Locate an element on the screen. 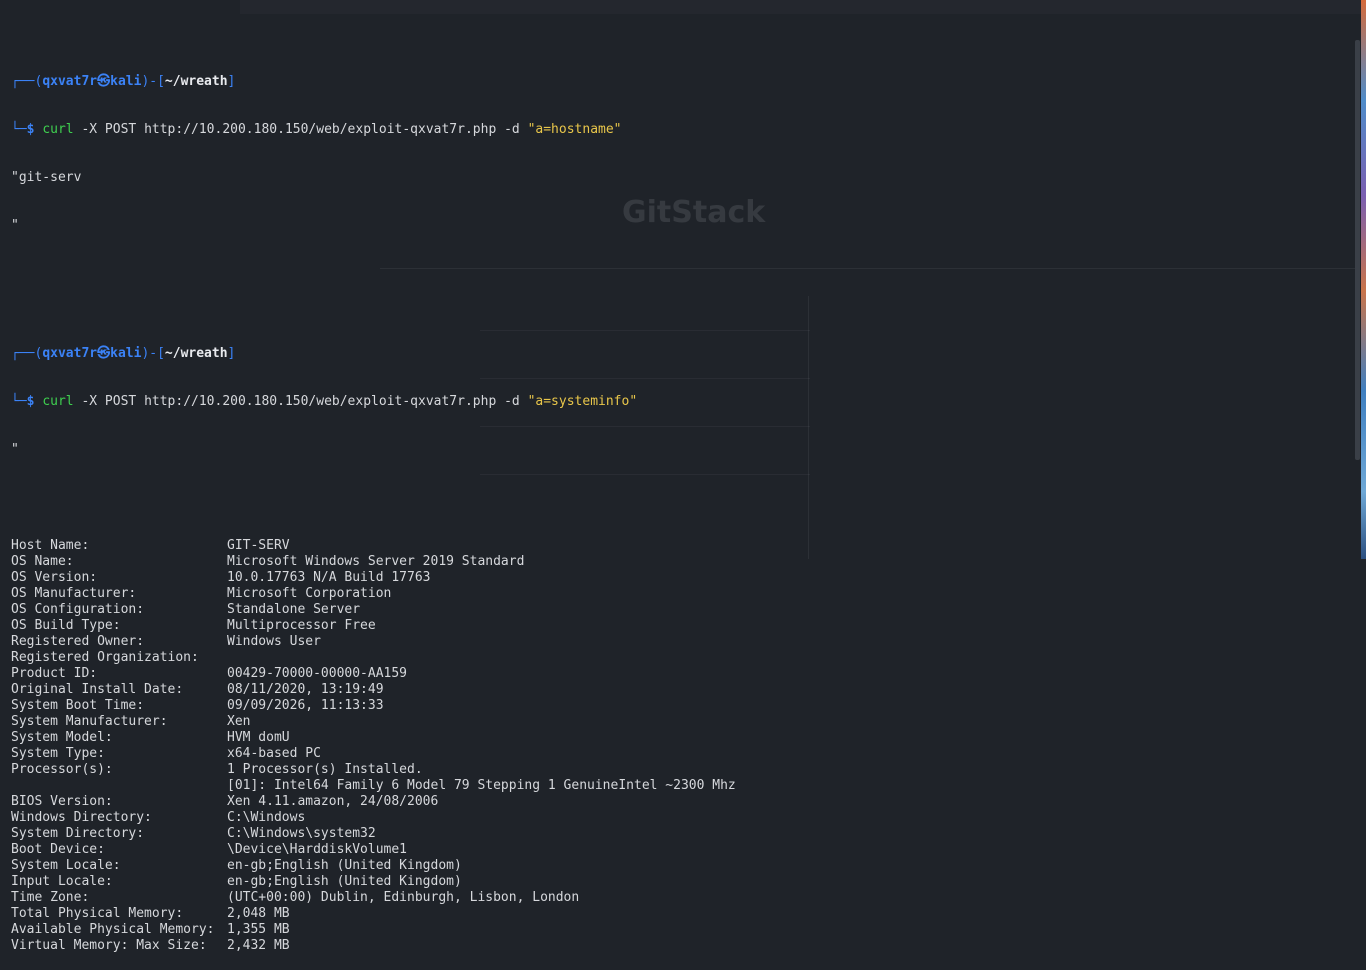  systeminfo-value: 10.0.17763 N/A Build 17763 is located at coordinates (329, 577).